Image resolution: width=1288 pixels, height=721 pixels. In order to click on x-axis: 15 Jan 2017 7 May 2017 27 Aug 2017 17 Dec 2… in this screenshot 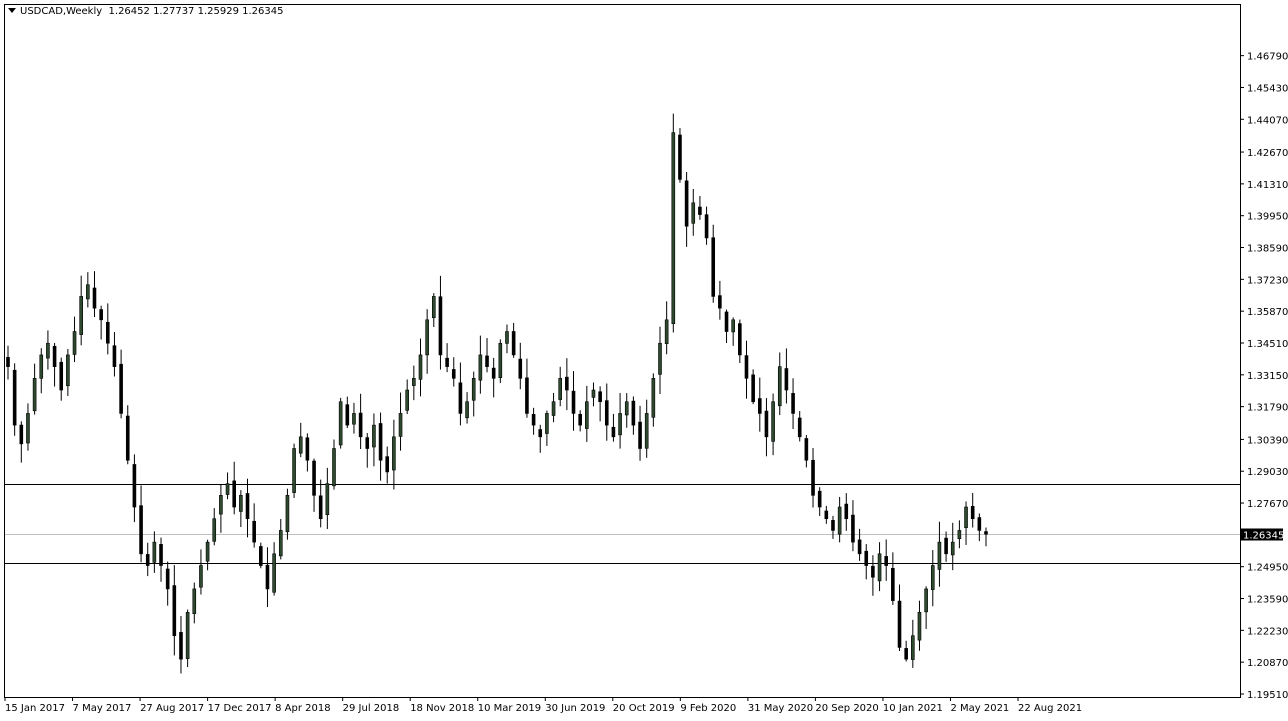, I will do `click(543, 705)`.